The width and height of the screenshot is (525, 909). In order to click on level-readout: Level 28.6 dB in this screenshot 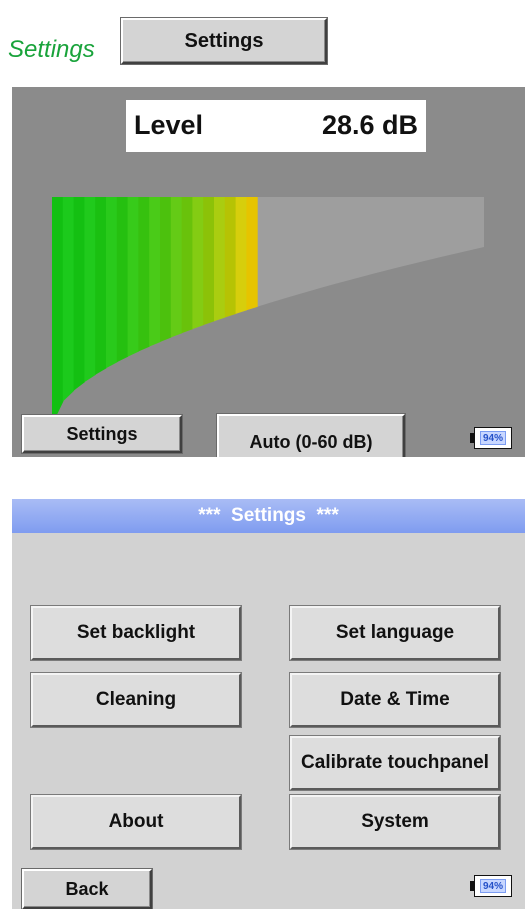, I will do `click(276, 126)`.